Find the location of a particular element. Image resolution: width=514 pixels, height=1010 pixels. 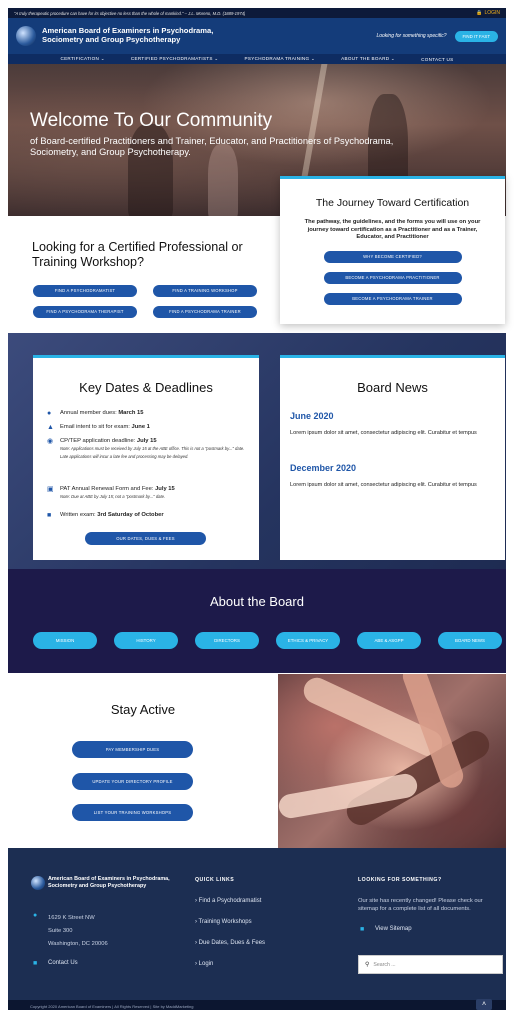

about-board-section is located at coordinates (257, 621).